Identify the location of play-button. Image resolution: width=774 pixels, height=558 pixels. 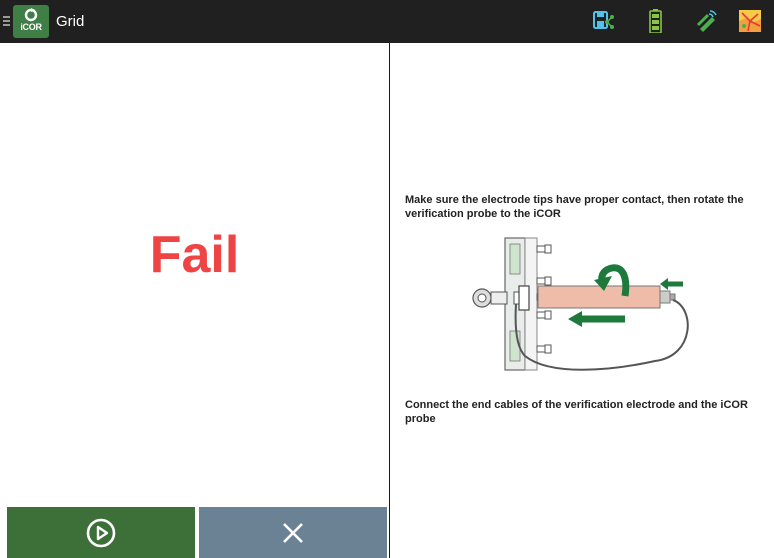
(101, 532).